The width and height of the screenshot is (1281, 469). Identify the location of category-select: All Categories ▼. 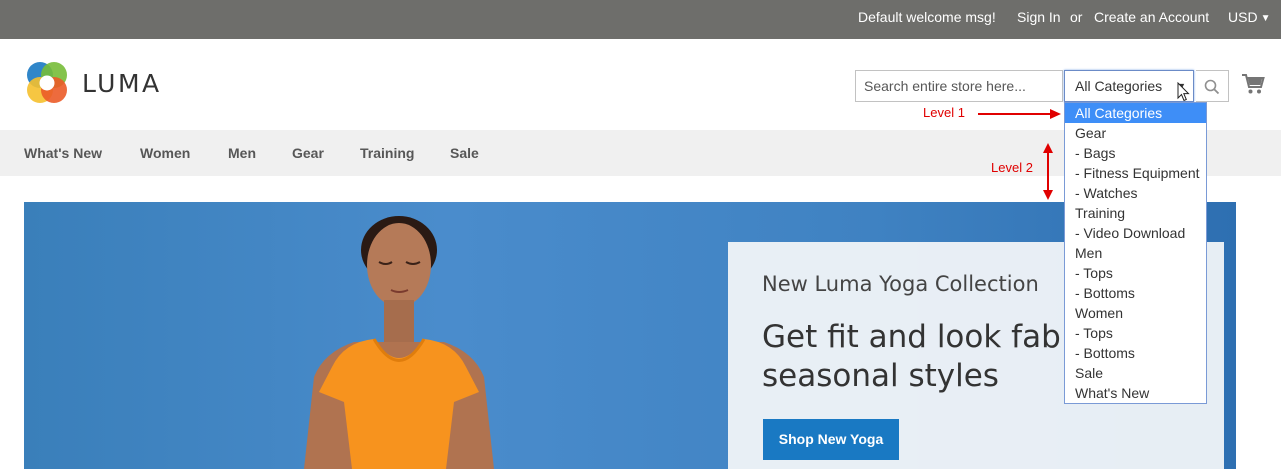
(1129, 86).